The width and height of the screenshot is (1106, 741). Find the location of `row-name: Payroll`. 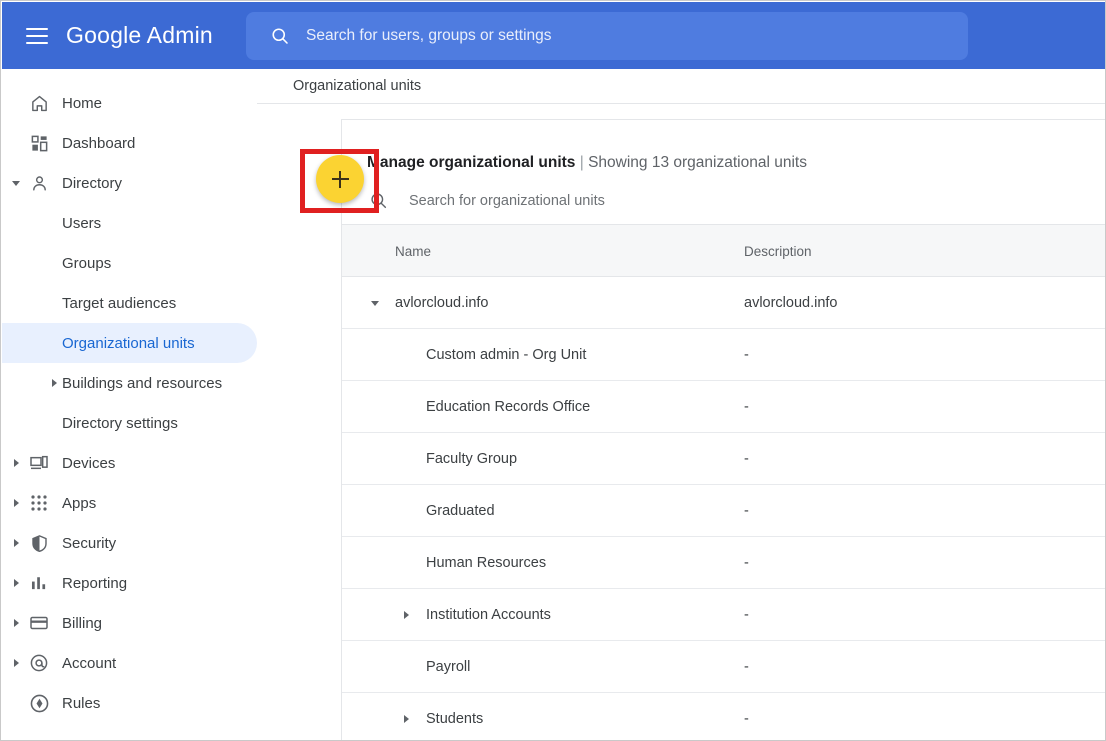

row-name: Payroll is located at coordinates (448, 667).